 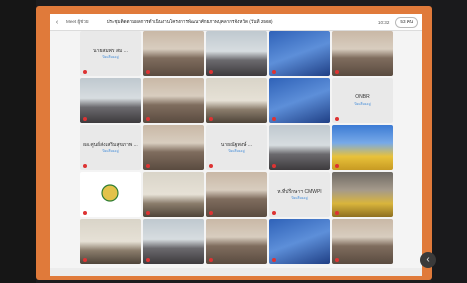 What do you see at coordinates (299, 194) in the screenshot?
I see `participant-name-tile: ห.ที่ปรึกษาฯ CMWPI ปิดเสียงอยู่` at bounding box center [299, 194].